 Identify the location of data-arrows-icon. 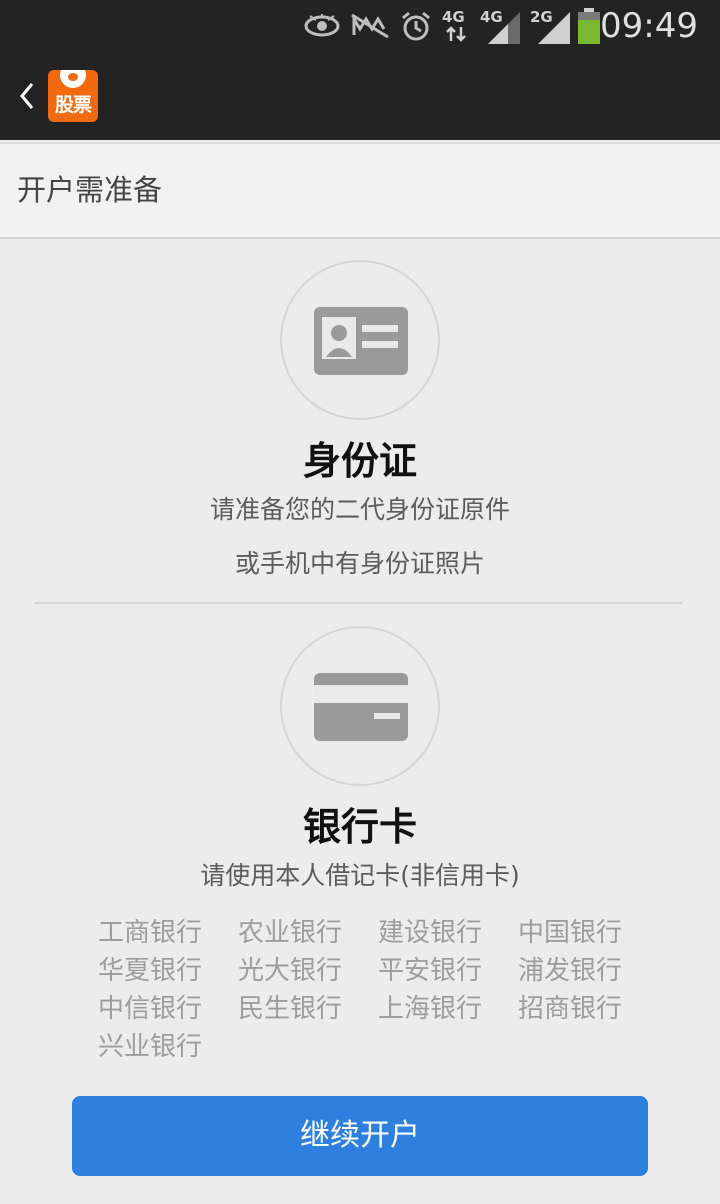
(456, 34).